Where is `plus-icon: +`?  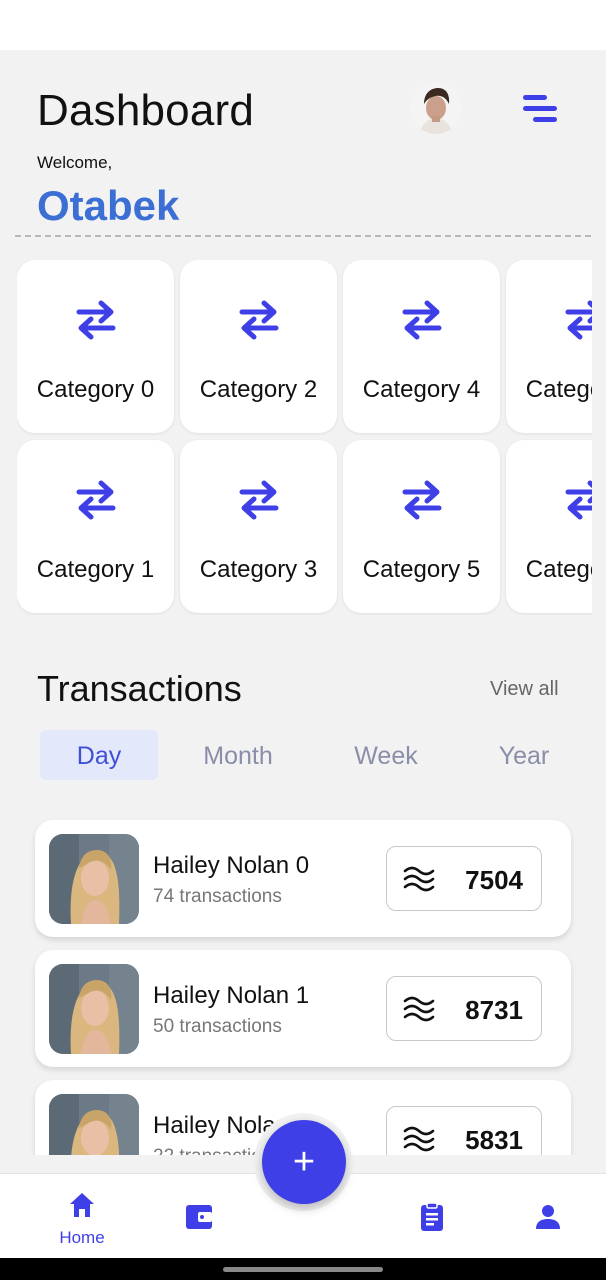 plus-icon: + is located at coordinates (304, 1162).